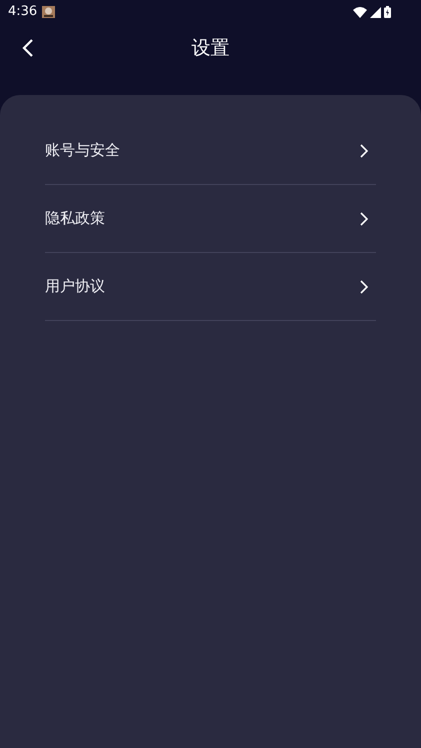 The height and width of the screenshot is (748, 421). What do you see at coordinates (360, 12) in the screenshot?
I see `wifi-icon` at bounding box center [360, 12].